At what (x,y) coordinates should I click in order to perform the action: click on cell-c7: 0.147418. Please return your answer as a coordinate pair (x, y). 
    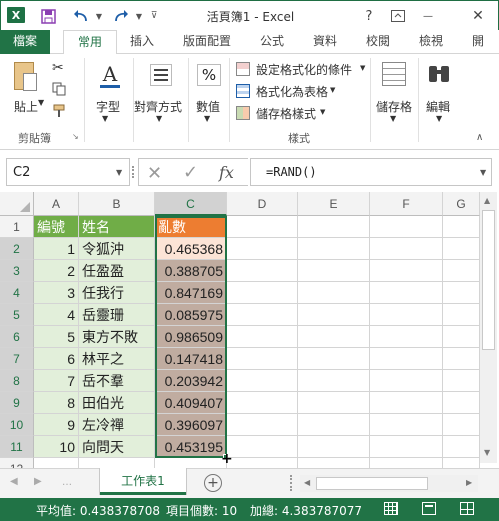
    Looking at the image, I should click on (191, 359).